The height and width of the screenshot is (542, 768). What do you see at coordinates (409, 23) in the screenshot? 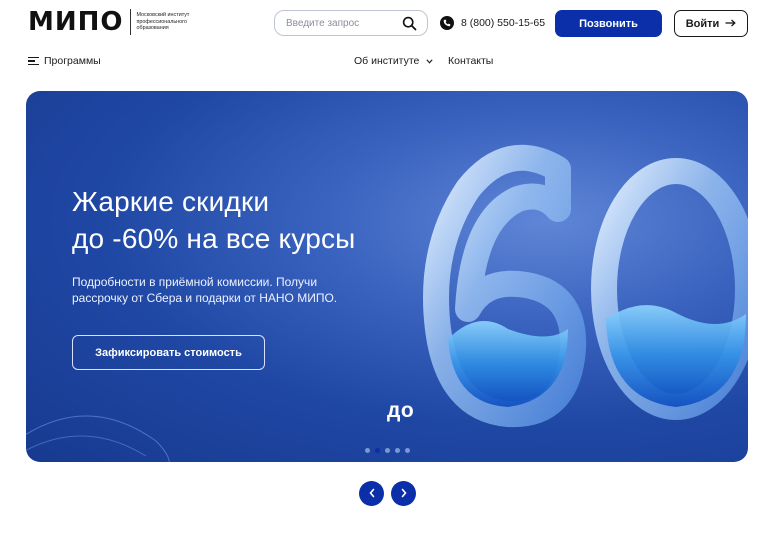
I see `search-icon` at bounding box center [409, 23].